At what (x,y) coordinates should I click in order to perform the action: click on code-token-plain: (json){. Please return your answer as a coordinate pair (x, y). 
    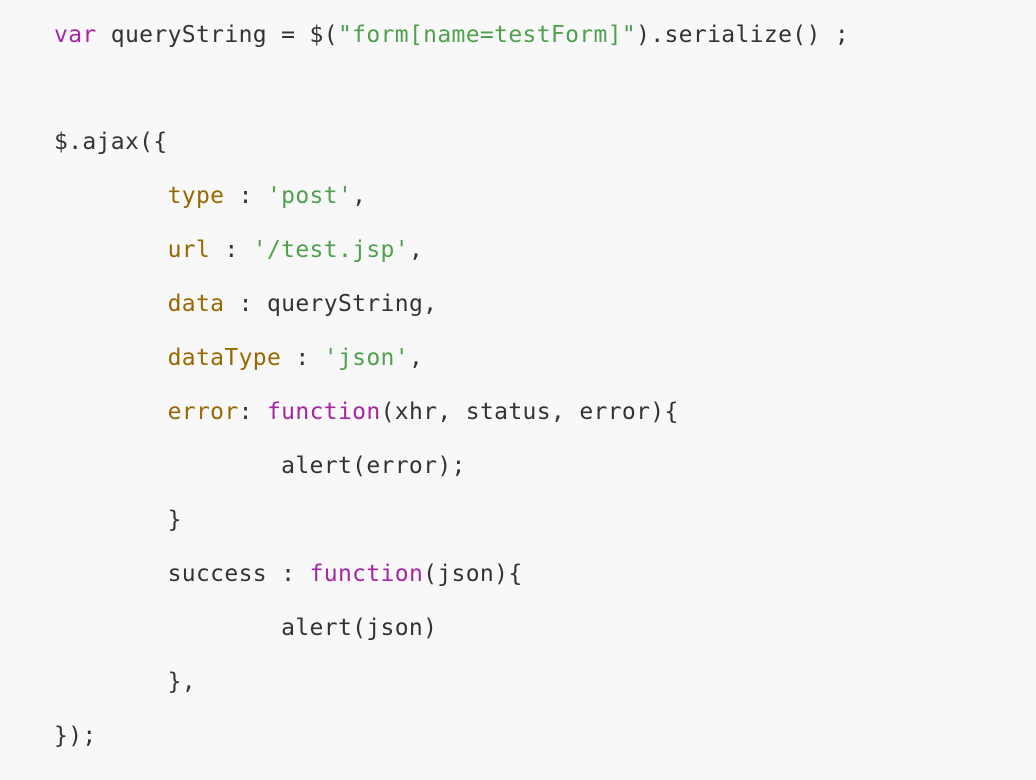
    Looking at the image, I should click on (473, 574).